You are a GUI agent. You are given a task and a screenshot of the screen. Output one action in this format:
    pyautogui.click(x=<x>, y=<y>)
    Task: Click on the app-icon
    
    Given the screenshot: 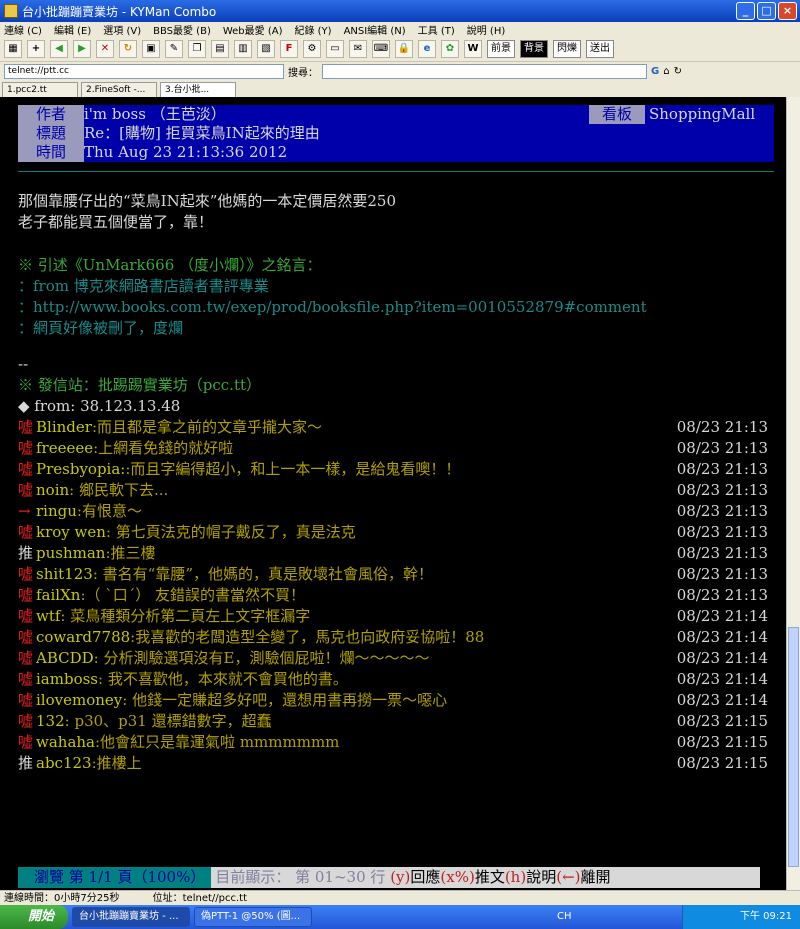 What is the action you would take?
    pyautogui.click(x=11, y=11)
    